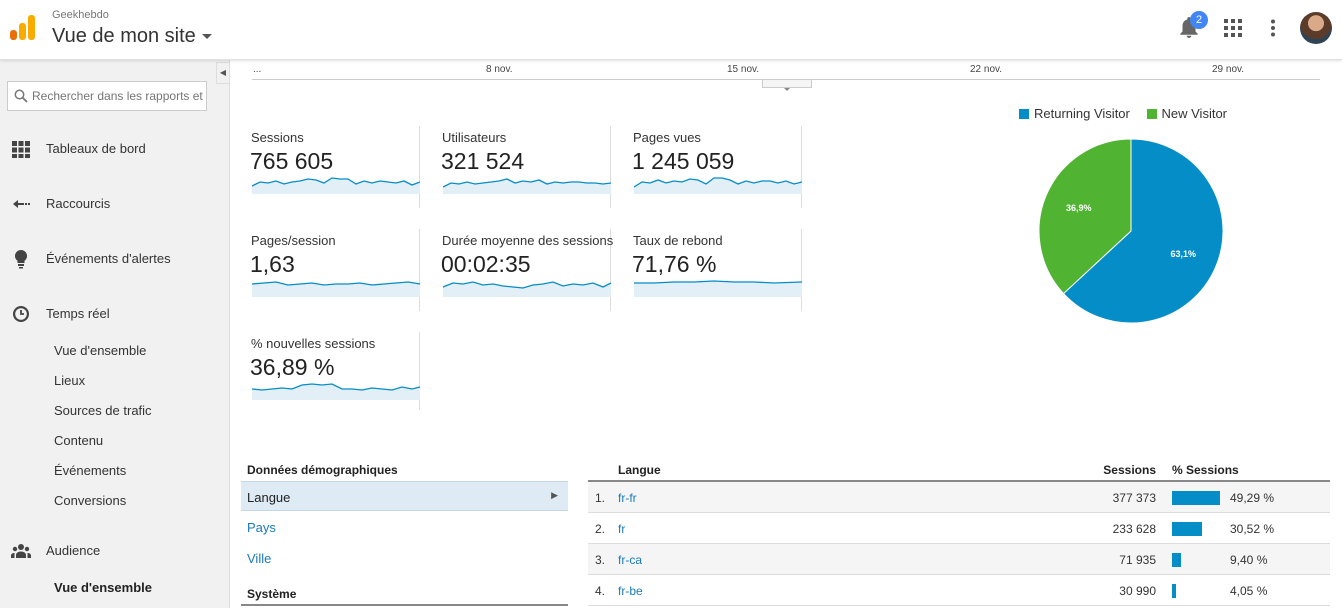 The width and height of the screenshot is (1342, 608). What do you see at coordinates (1129, 470) in the screenshot?
I see `column-header-sessions: Sessions` at bounding box center [1129, 470].